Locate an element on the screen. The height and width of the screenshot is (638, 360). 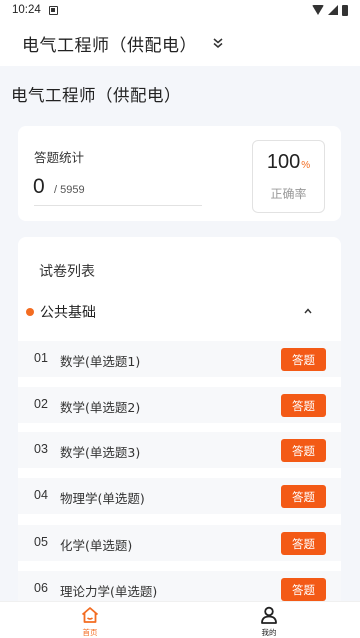
paper-row: 01 数学(单选题1) 答题 is located at coordinates (179, 359).